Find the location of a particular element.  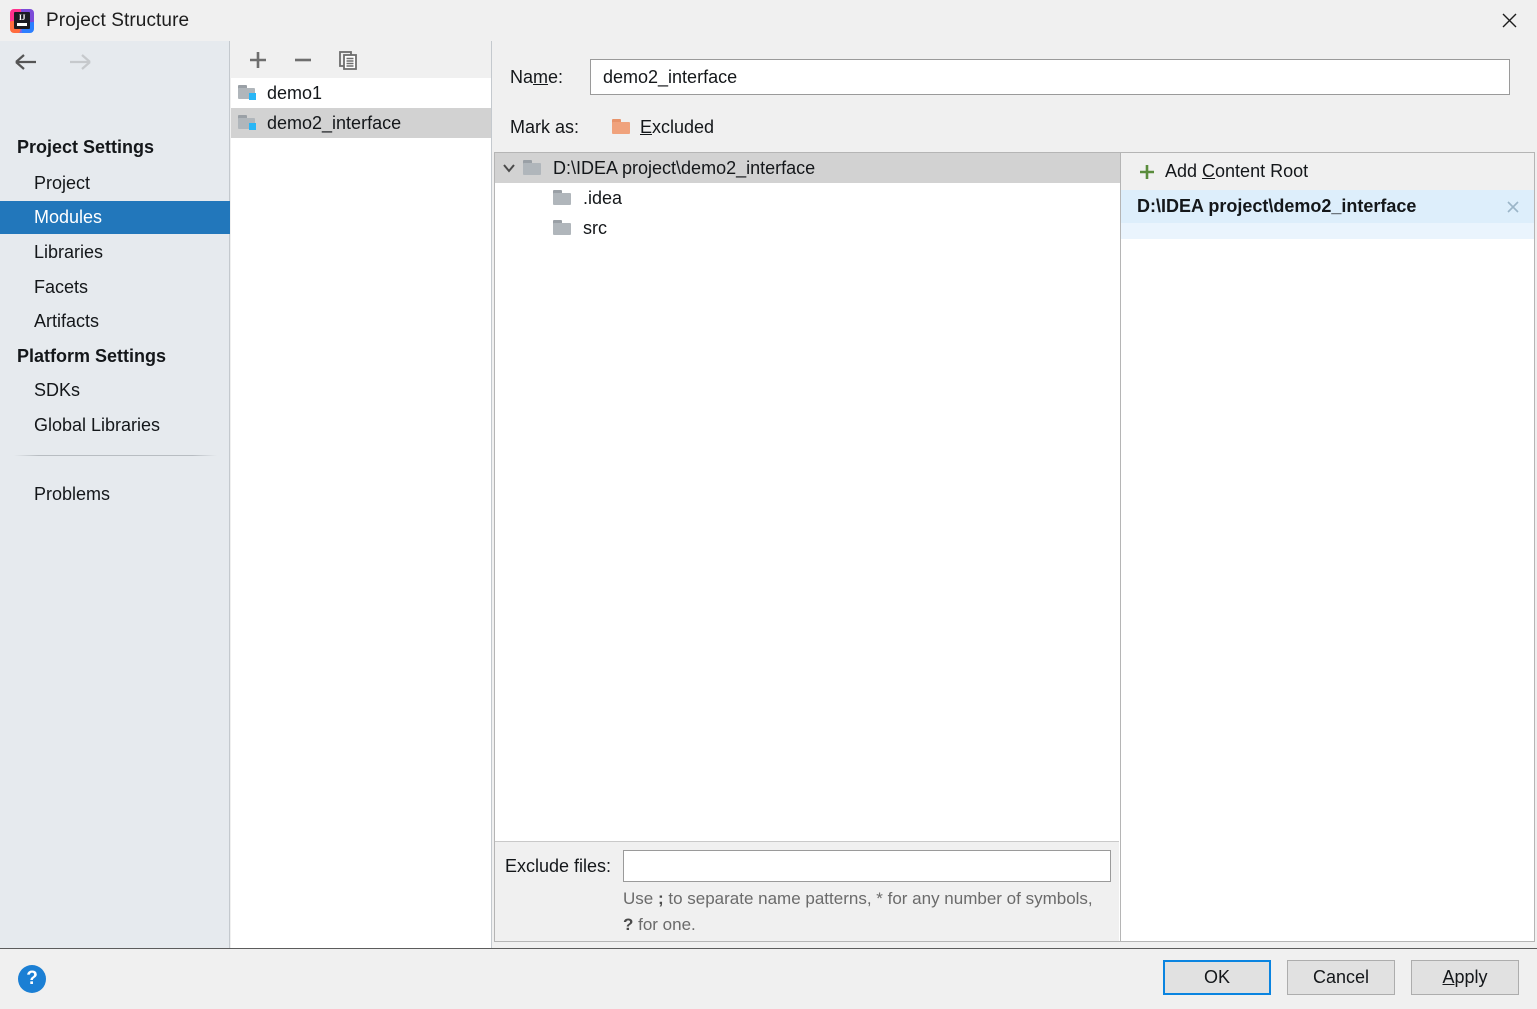

help-glyph: ? is located at coordinates (32, 978).